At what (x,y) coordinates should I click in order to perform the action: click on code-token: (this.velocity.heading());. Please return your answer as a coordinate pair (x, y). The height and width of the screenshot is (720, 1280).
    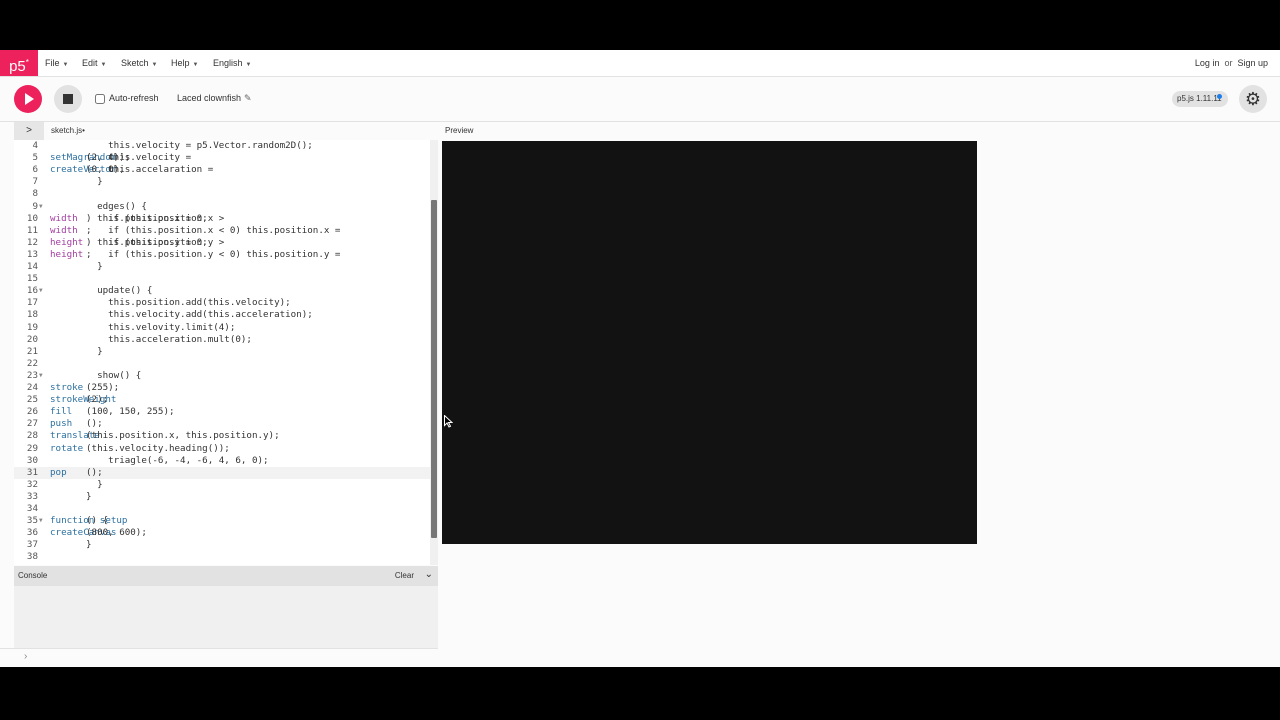
    Looking at the image, I should click on (158, 448).